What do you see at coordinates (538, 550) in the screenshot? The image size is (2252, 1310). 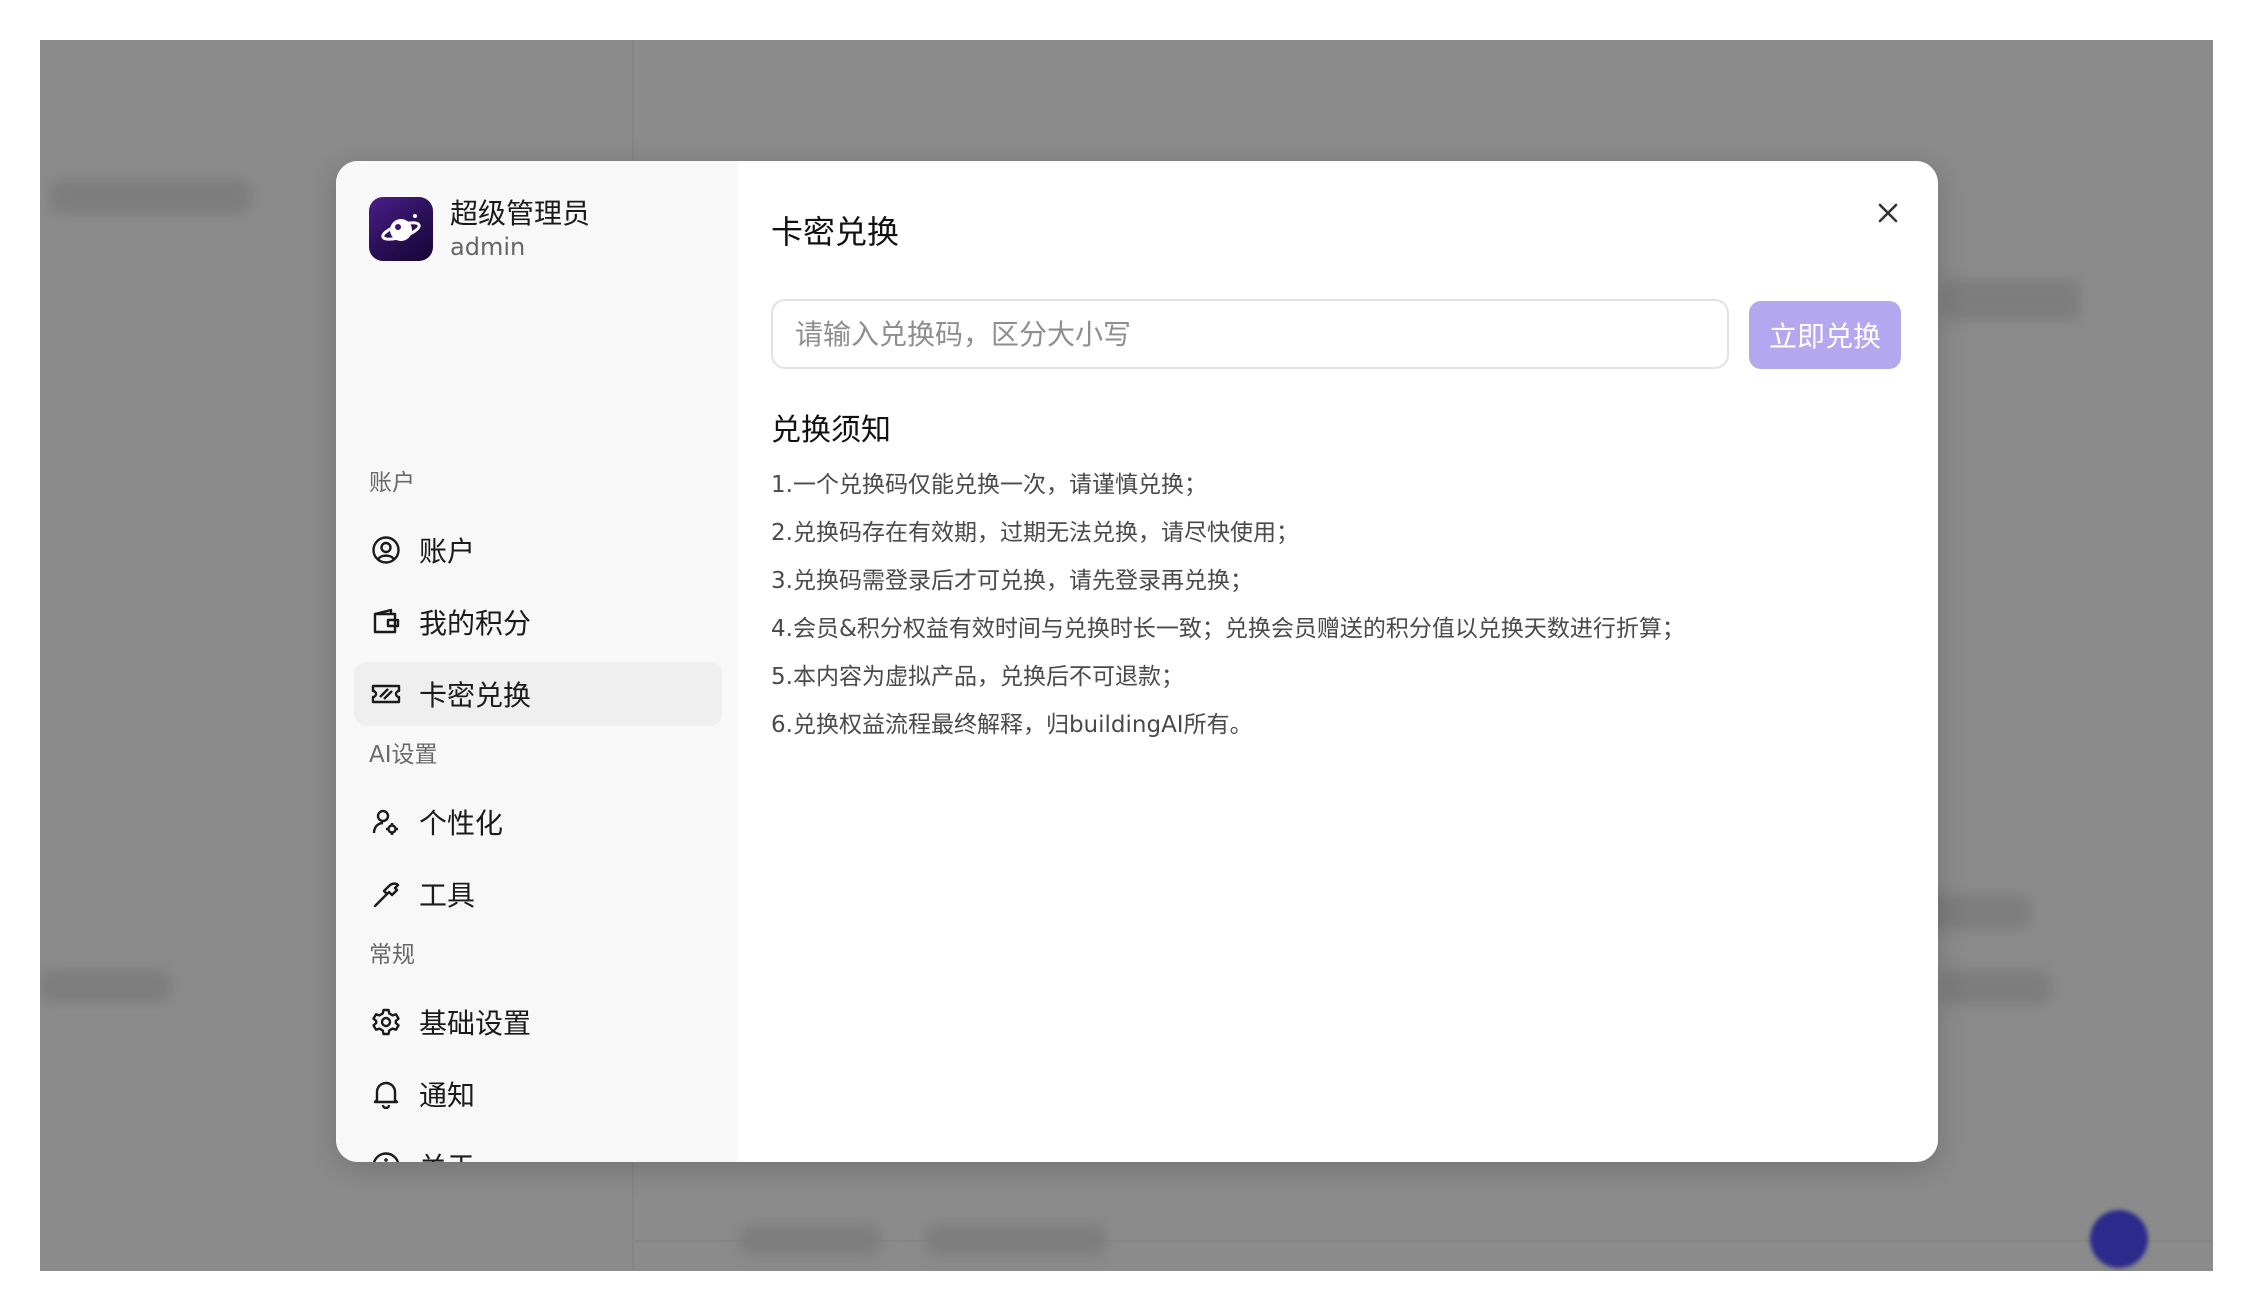 I see `sidebar-item-account: 账户` at bounding box center [538, 550].